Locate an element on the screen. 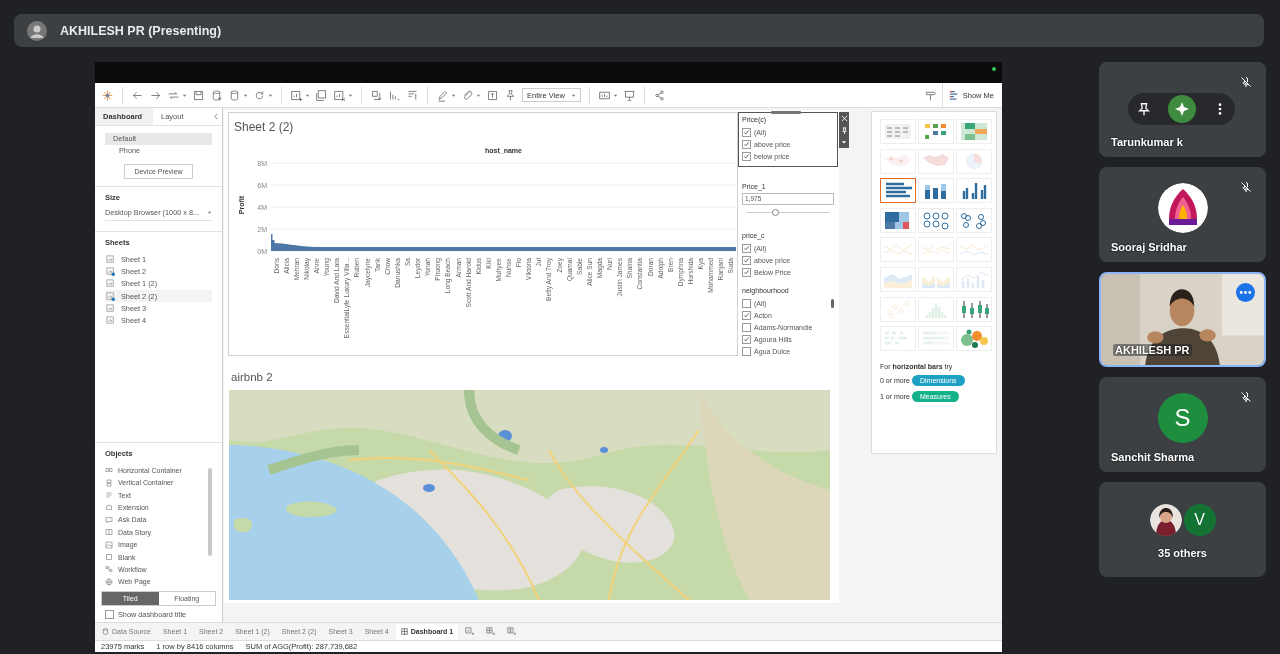  more-options-icon is located at coordinates (1245, 292).